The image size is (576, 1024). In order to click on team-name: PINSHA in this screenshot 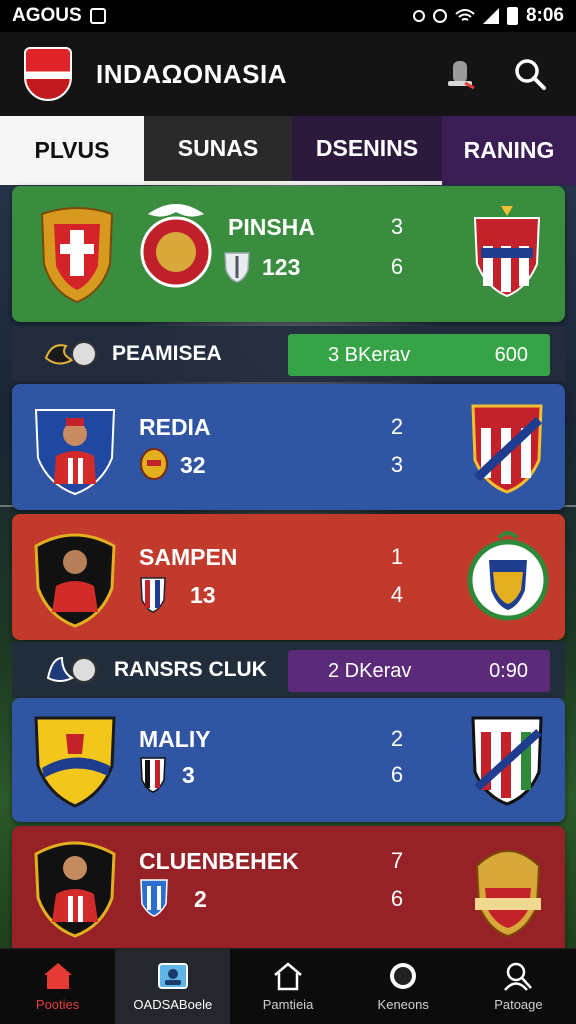, I will do `click(271, 227)`.